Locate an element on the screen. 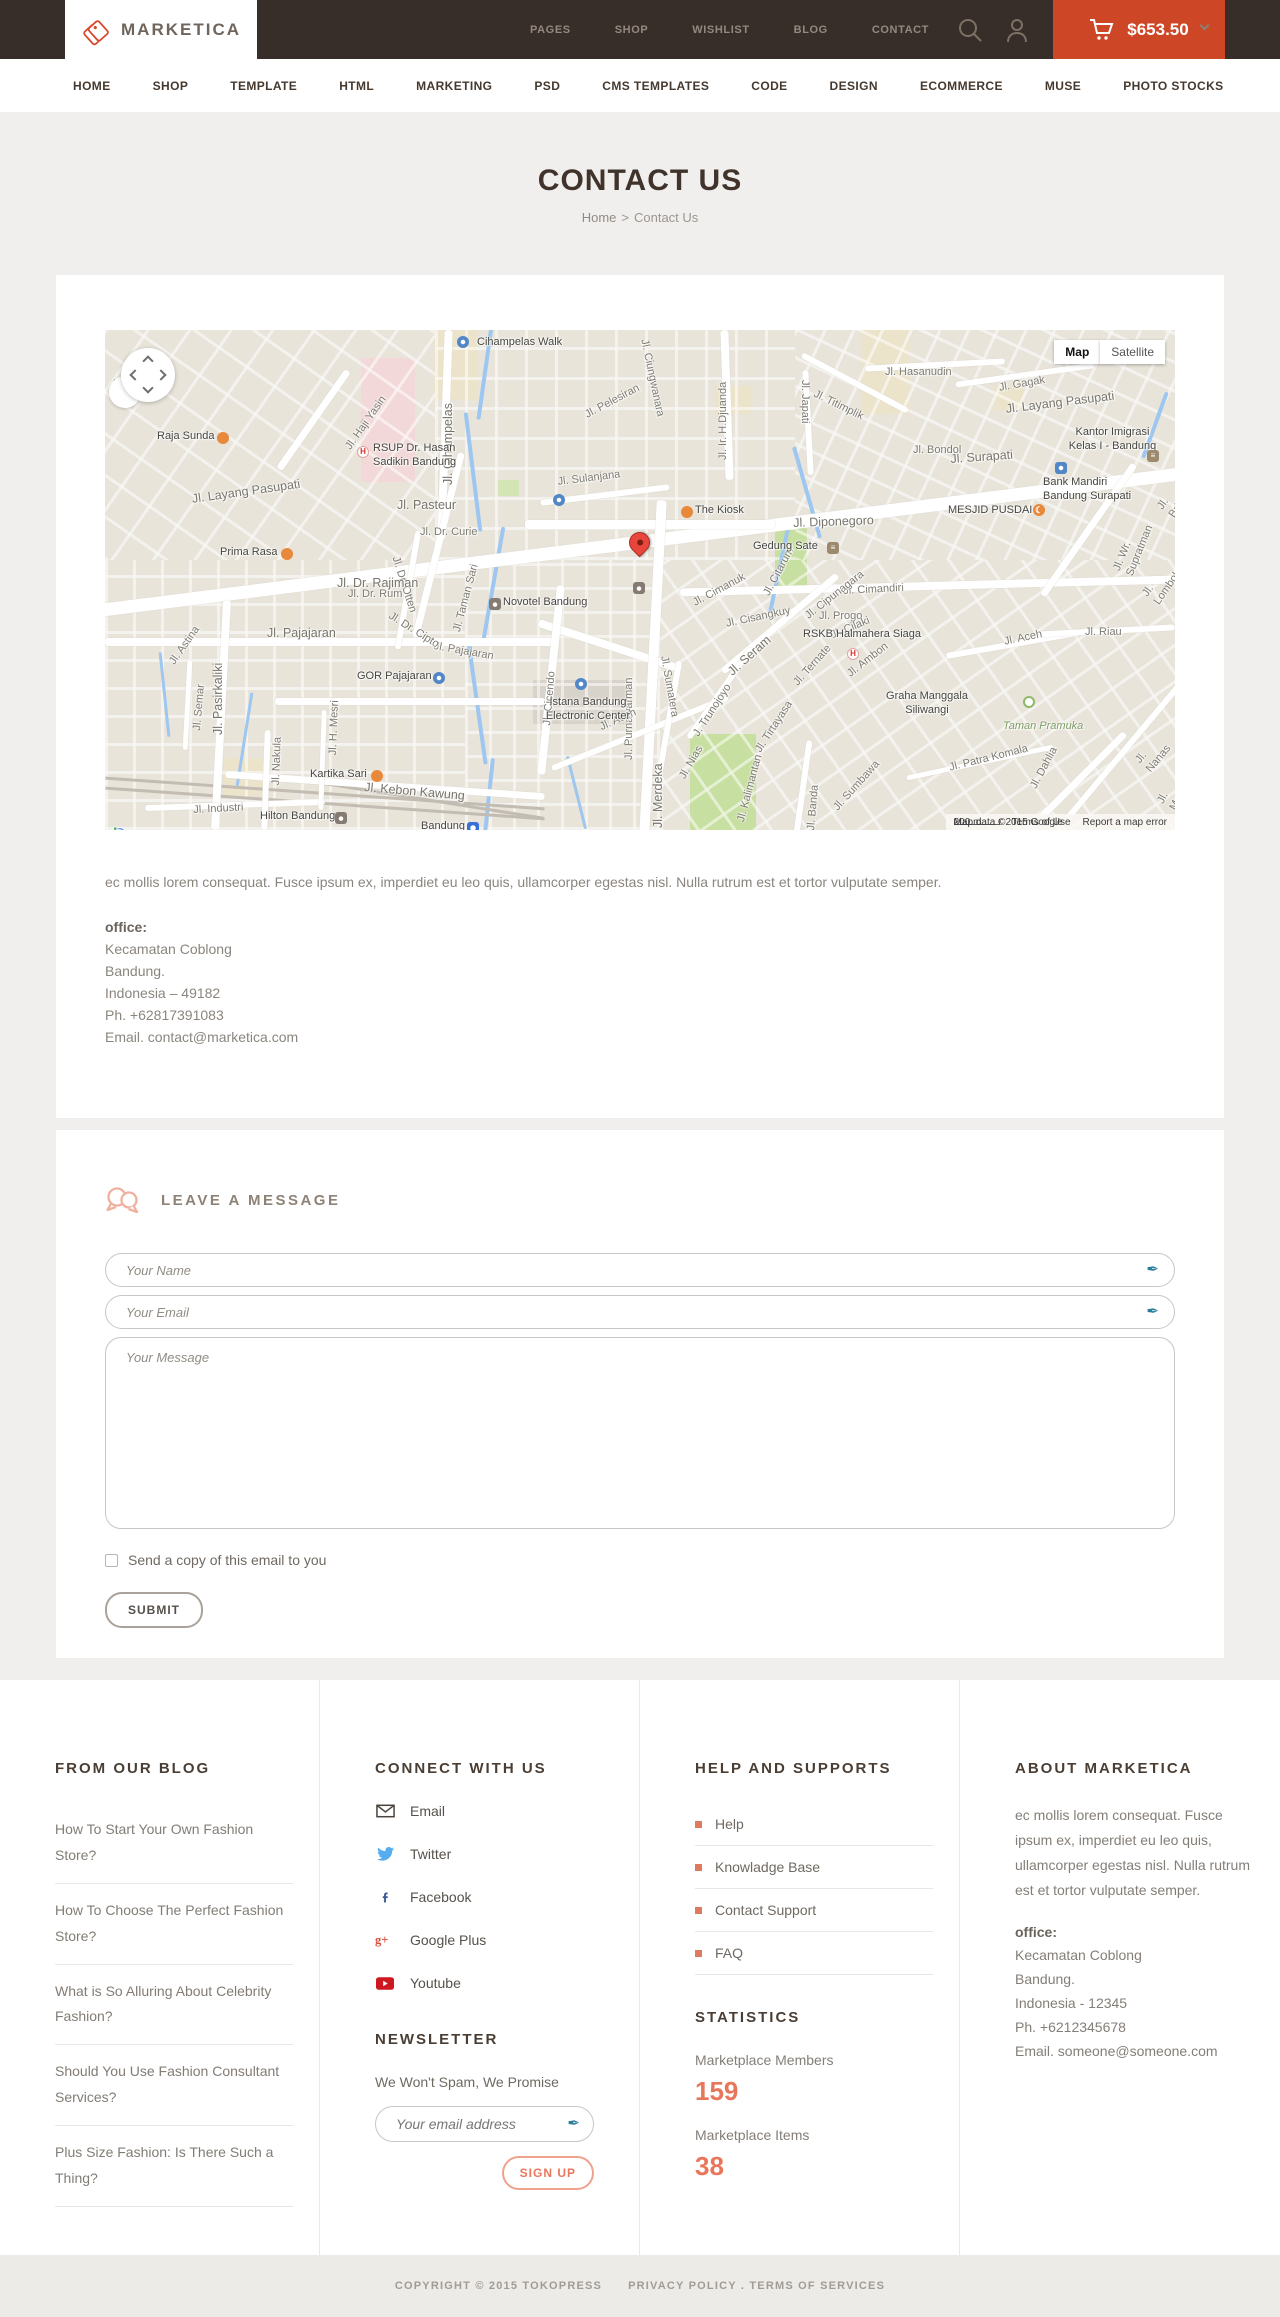 This screenshot has width=1280, height=2317. nav-item: CODE is located at coordinates (769, 86).